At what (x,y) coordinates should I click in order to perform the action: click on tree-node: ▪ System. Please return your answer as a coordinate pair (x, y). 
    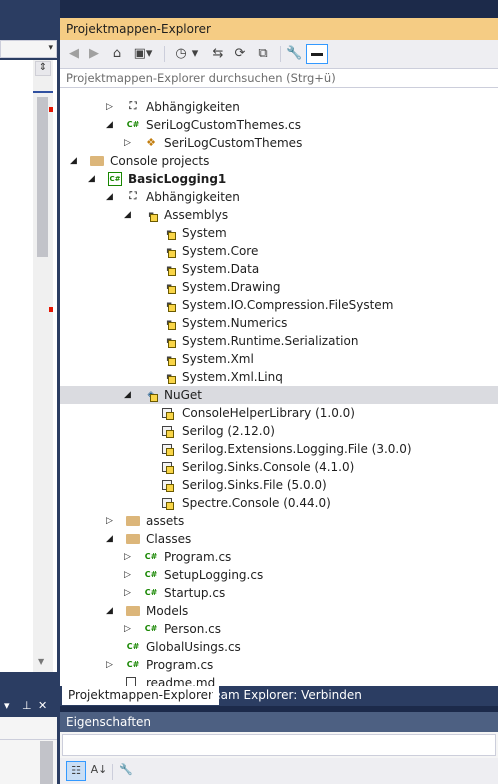
    Looking at the image, I should click on (279, 233).